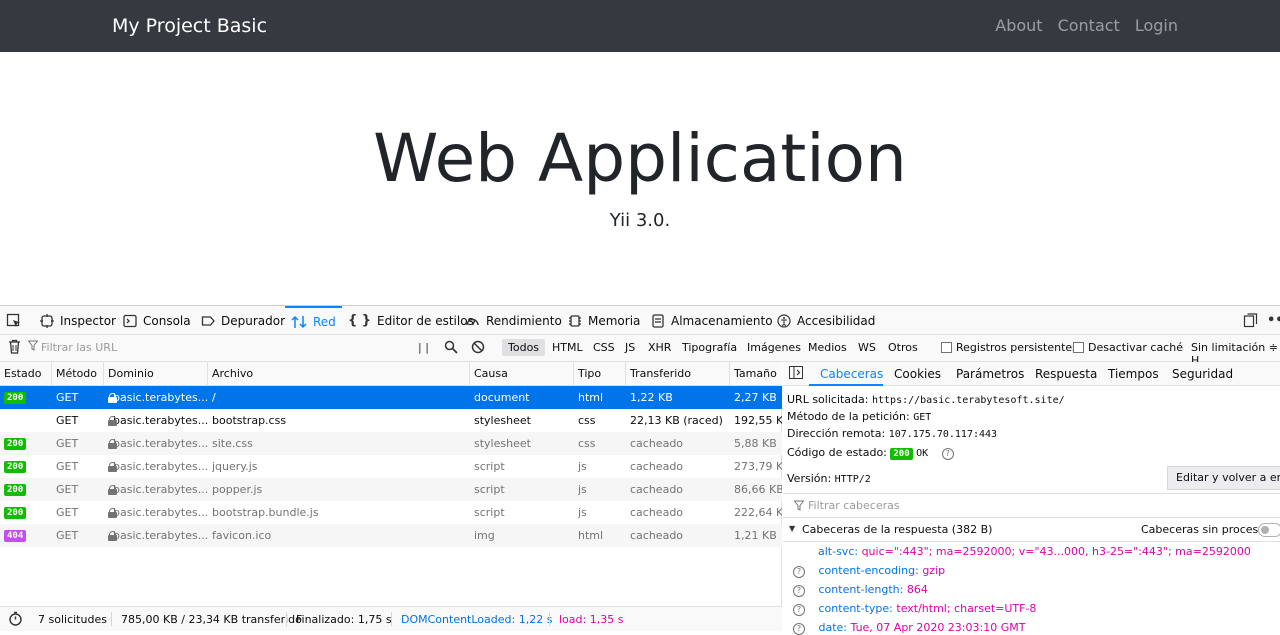 The height and width of the screenshot is (635, 1280). What do you see at coordinates (522, 373) in the screenshot?
I see `column-header-cause: Causa` at bounding box center [522, 373].